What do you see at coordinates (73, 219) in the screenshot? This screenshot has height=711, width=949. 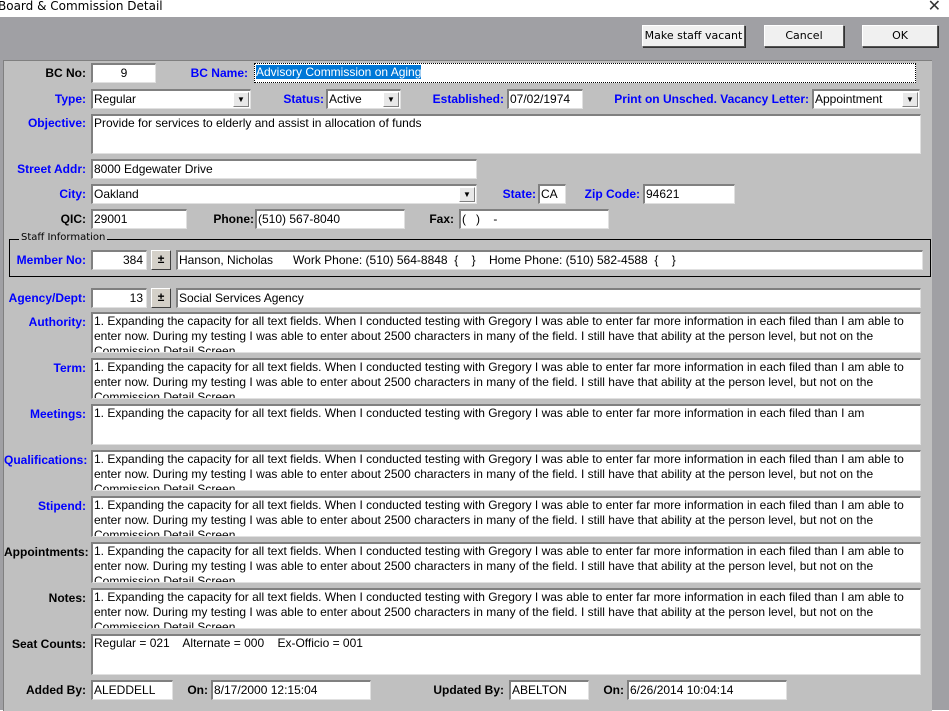 I see `qic-label: QIC:` at bounding box center [73, 219].